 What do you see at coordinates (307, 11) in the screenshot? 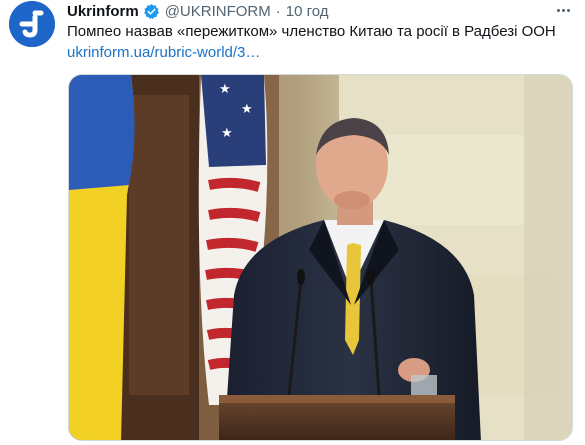
I see `tweet-timestamp: 10 год` at bounding box center [307, 11].